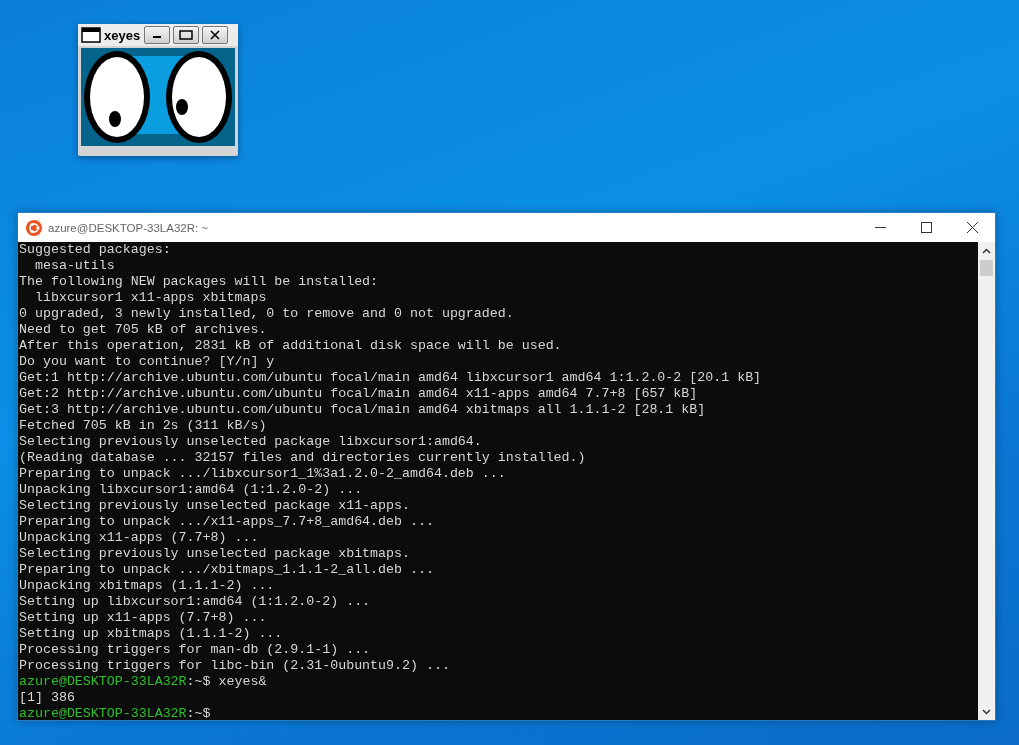  I want to click on window-title: xeyes, so click(122, 35).